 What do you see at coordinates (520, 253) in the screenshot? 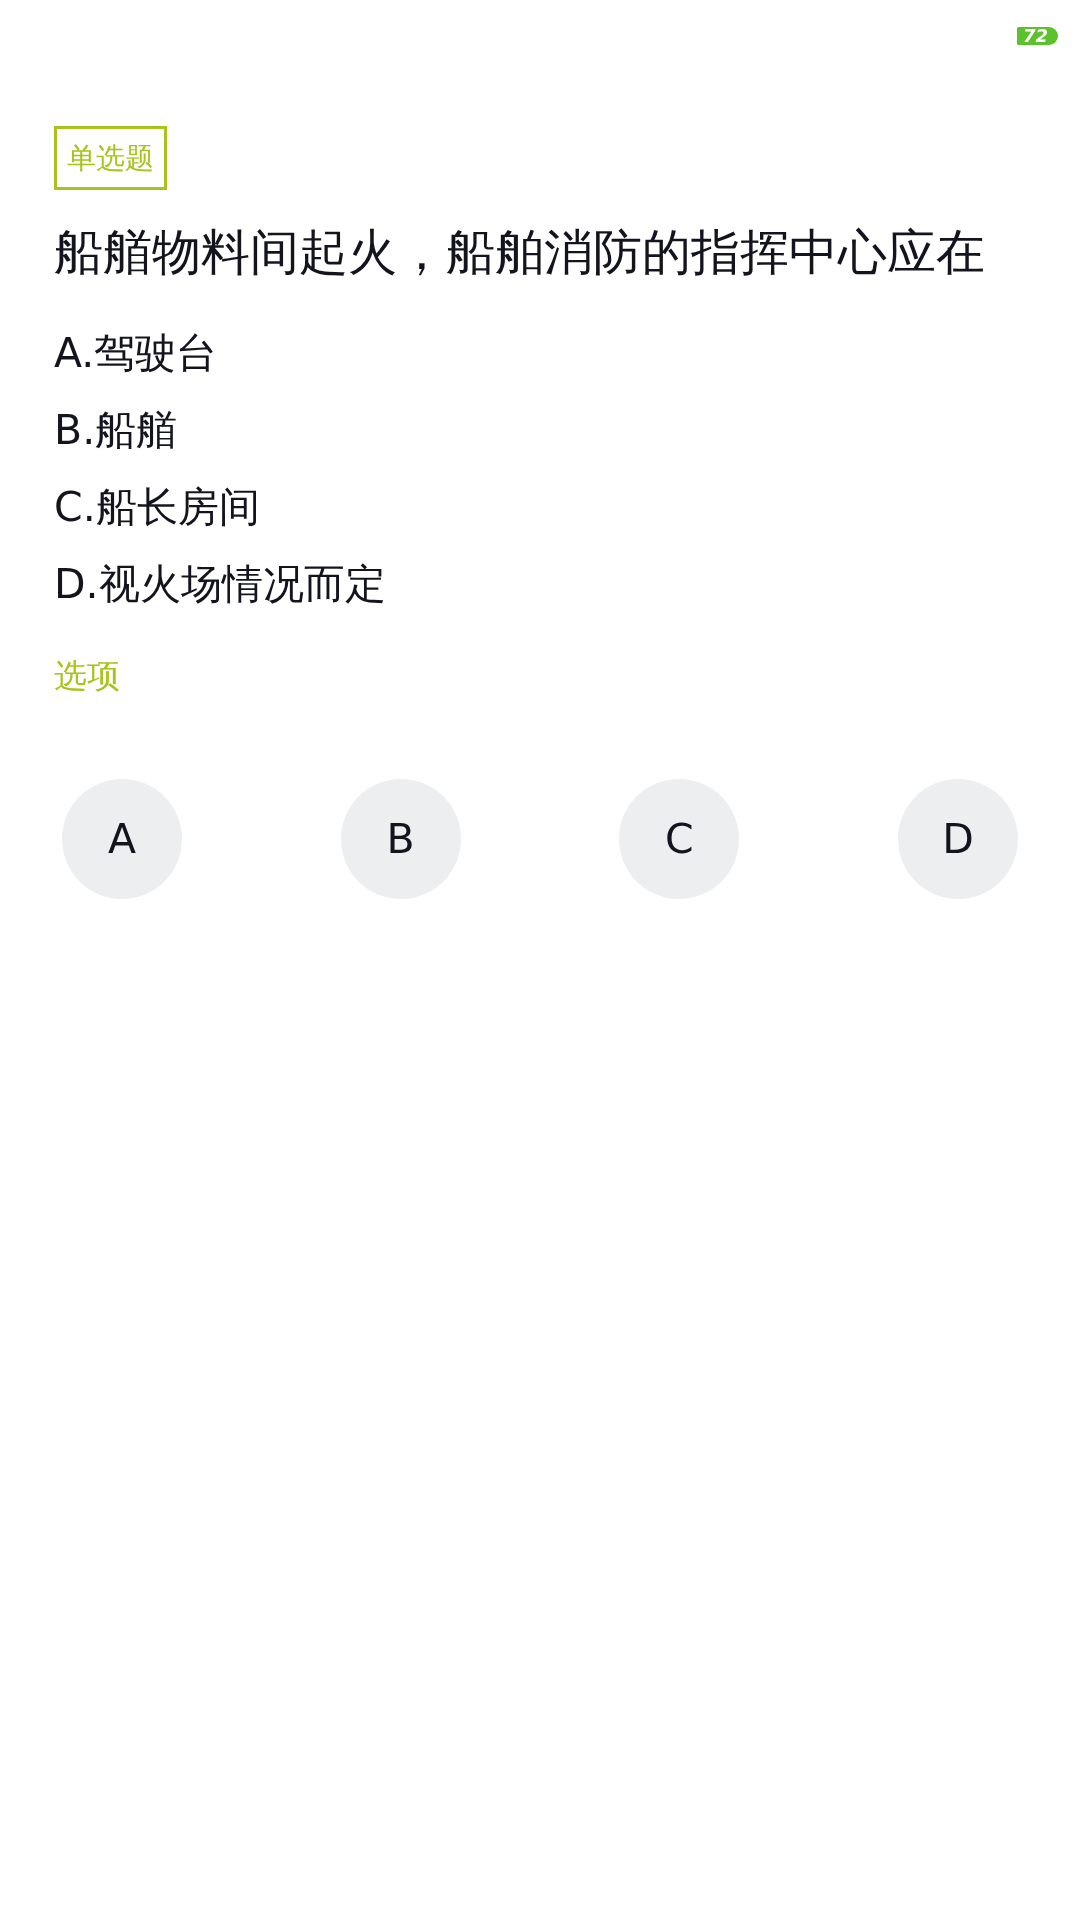
I see `question-text: 船艏物料间起火，船舶消防的指挥中心应在` at bounding box center [520, 253].